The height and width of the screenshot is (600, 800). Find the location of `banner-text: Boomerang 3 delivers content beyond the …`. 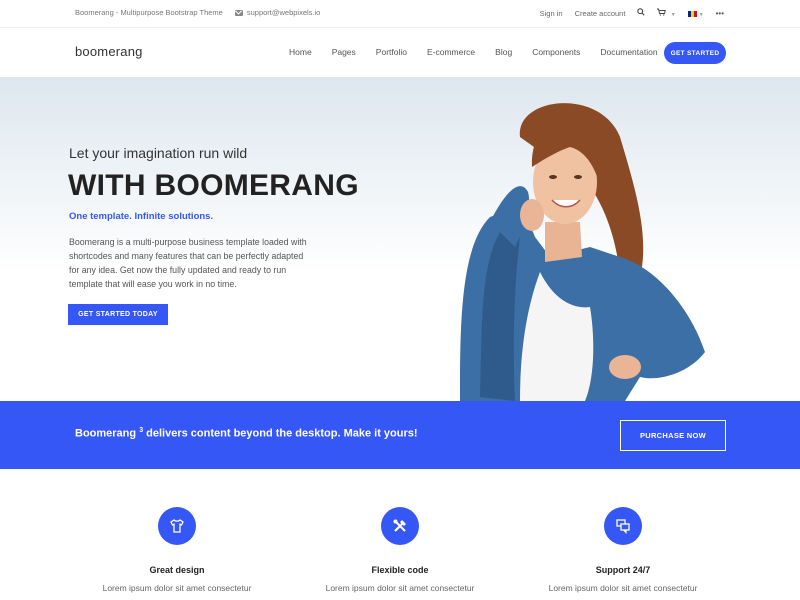

banner-text: Boomerang 3 delivers content beyond the … is located at coordinates (246, 433).